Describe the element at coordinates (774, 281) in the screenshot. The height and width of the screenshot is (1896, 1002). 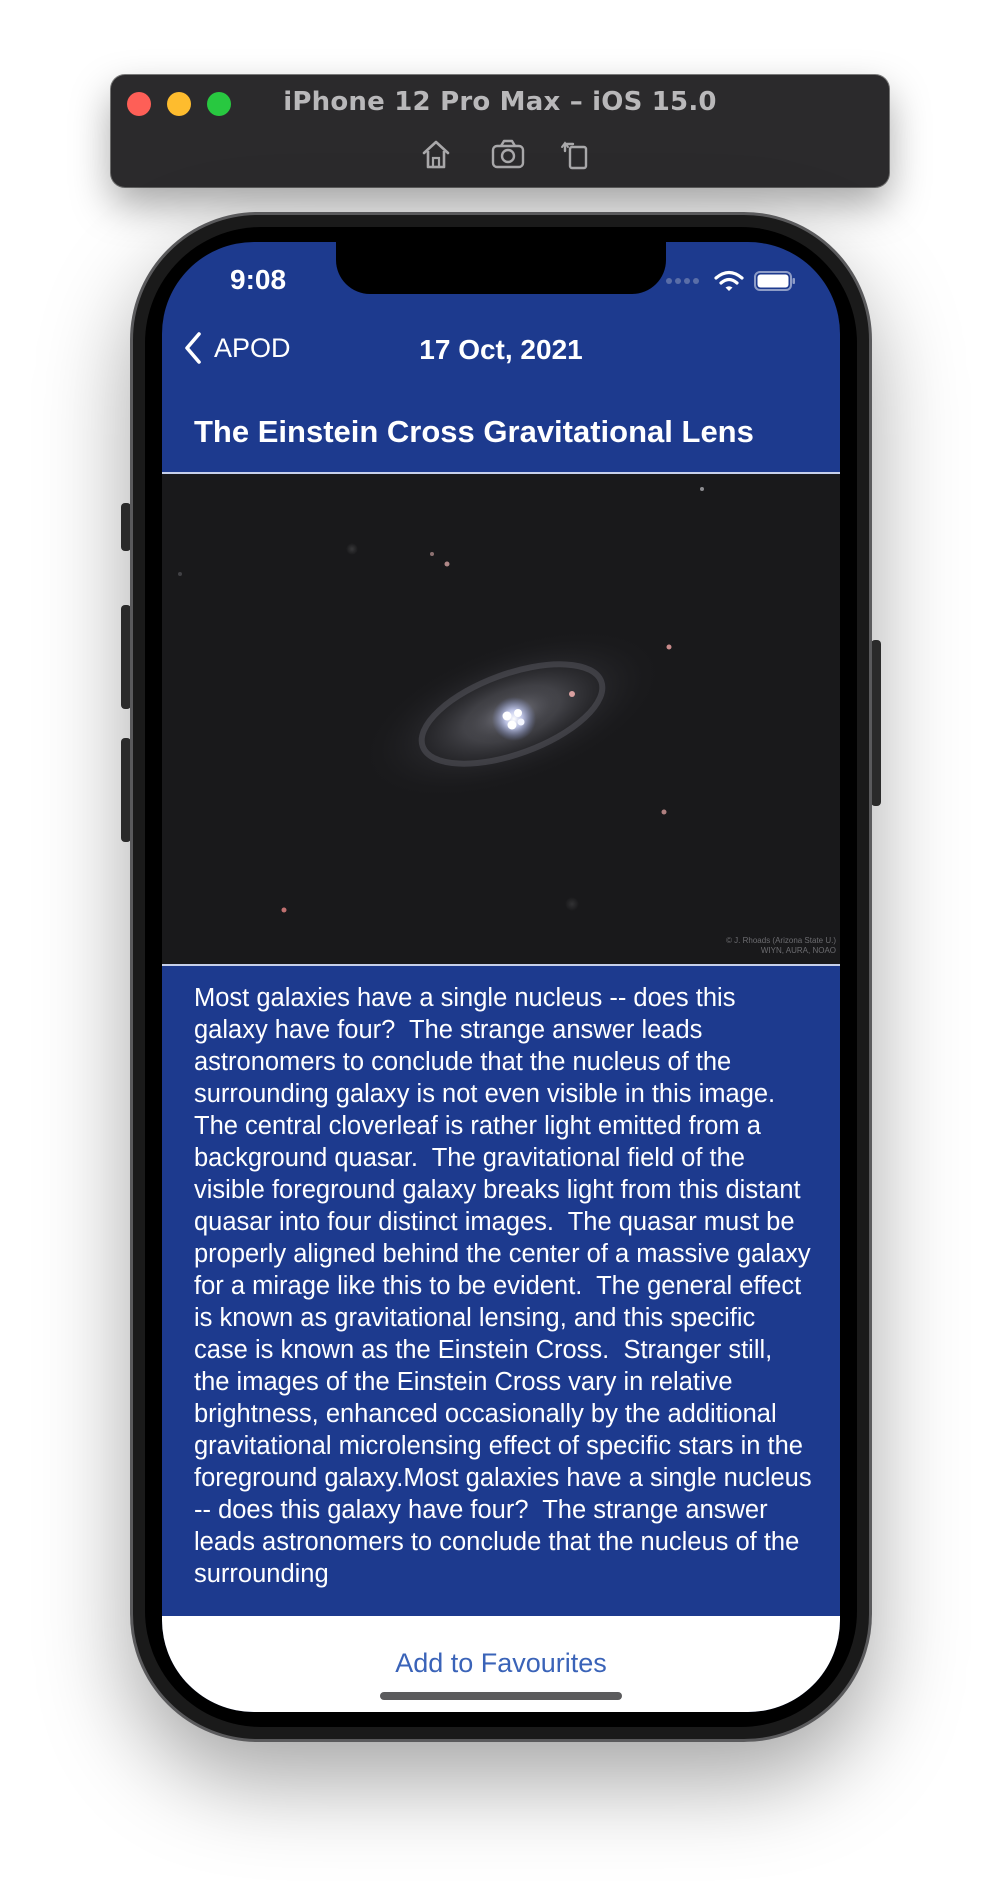
I see `battery-icon` at that location.